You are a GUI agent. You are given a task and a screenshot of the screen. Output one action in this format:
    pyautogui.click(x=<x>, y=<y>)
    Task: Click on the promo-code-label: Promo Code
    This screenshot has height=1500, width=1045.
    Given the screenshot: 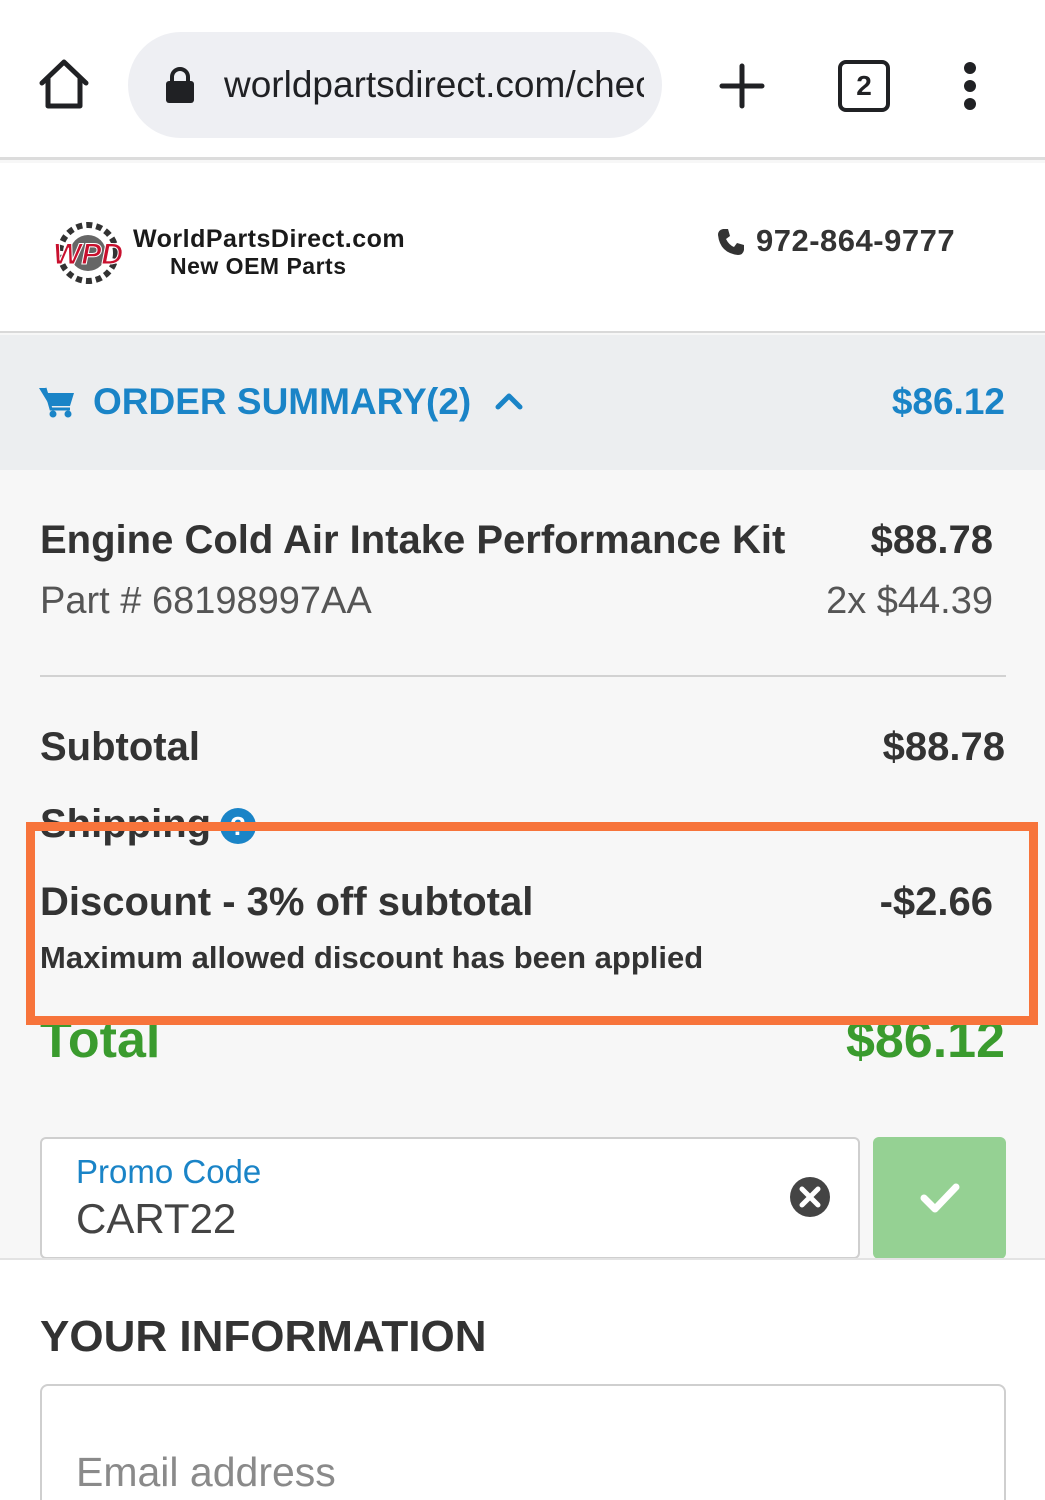 What is the action you would take?
    pyautogui.click(x=169, y=1171)
    